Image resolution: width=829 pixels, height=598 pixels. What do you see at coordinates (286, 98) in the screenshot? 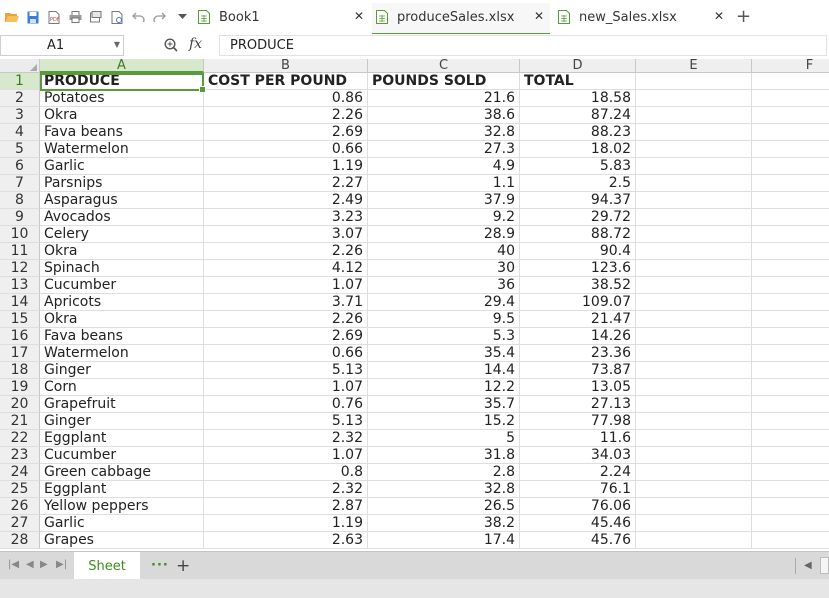
I see `table-cell: 0.86` at bounding box center [286, 98].